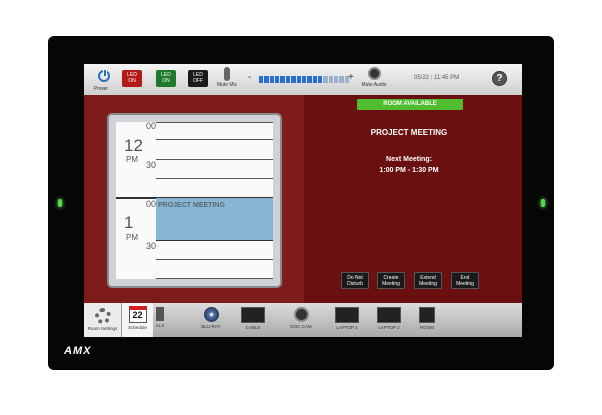 Image resolution: width=602 pixels, height=415 pixels. Describe the element at coordinates (465, 280) in the screenshot. I see `end-meeting-button: End Meeting` at that location.